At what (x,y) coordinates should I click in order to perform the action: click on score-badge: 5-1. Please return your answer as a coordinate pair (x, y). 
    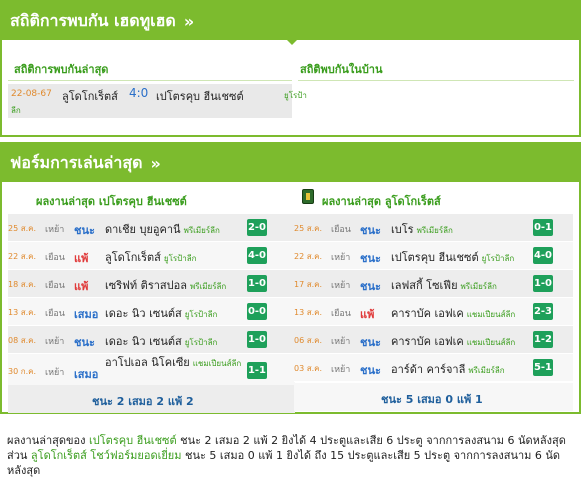
    Looking at the image, I should click on (543, 367).